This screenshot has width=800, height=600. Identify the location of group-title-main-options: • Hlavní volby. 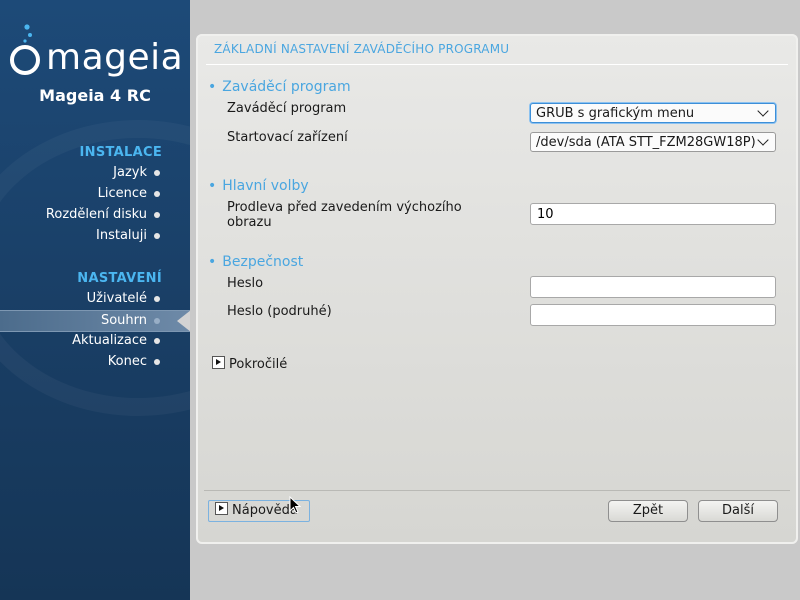
(258, 186).